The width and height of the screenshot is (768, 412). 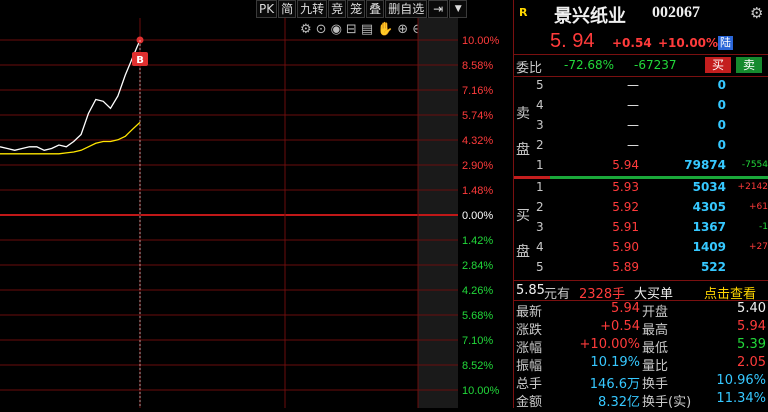 I want to click on bid-volume: 1367, so click(x=709, y=227).